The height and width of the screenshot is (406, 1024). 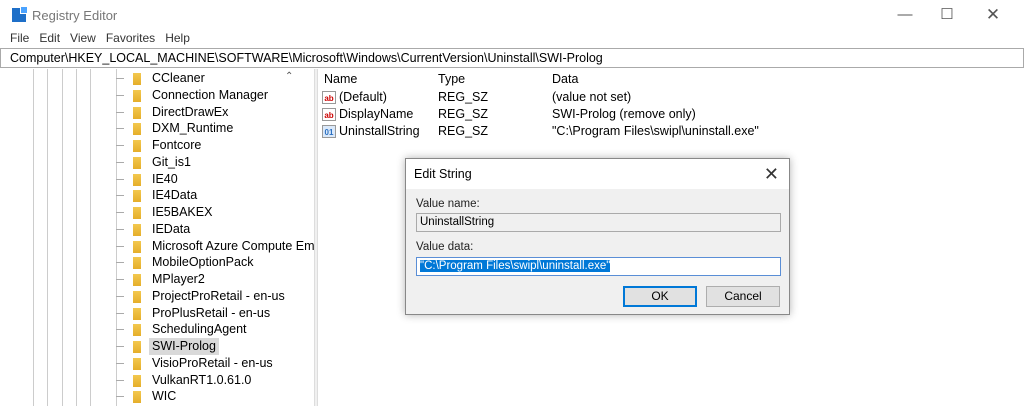 What do you see at coordinates (655, 131) in the screenshot?
I see `value-data: "C:\Program Files\swipl\uninstall.exe"` at bounding box center [655, 131].